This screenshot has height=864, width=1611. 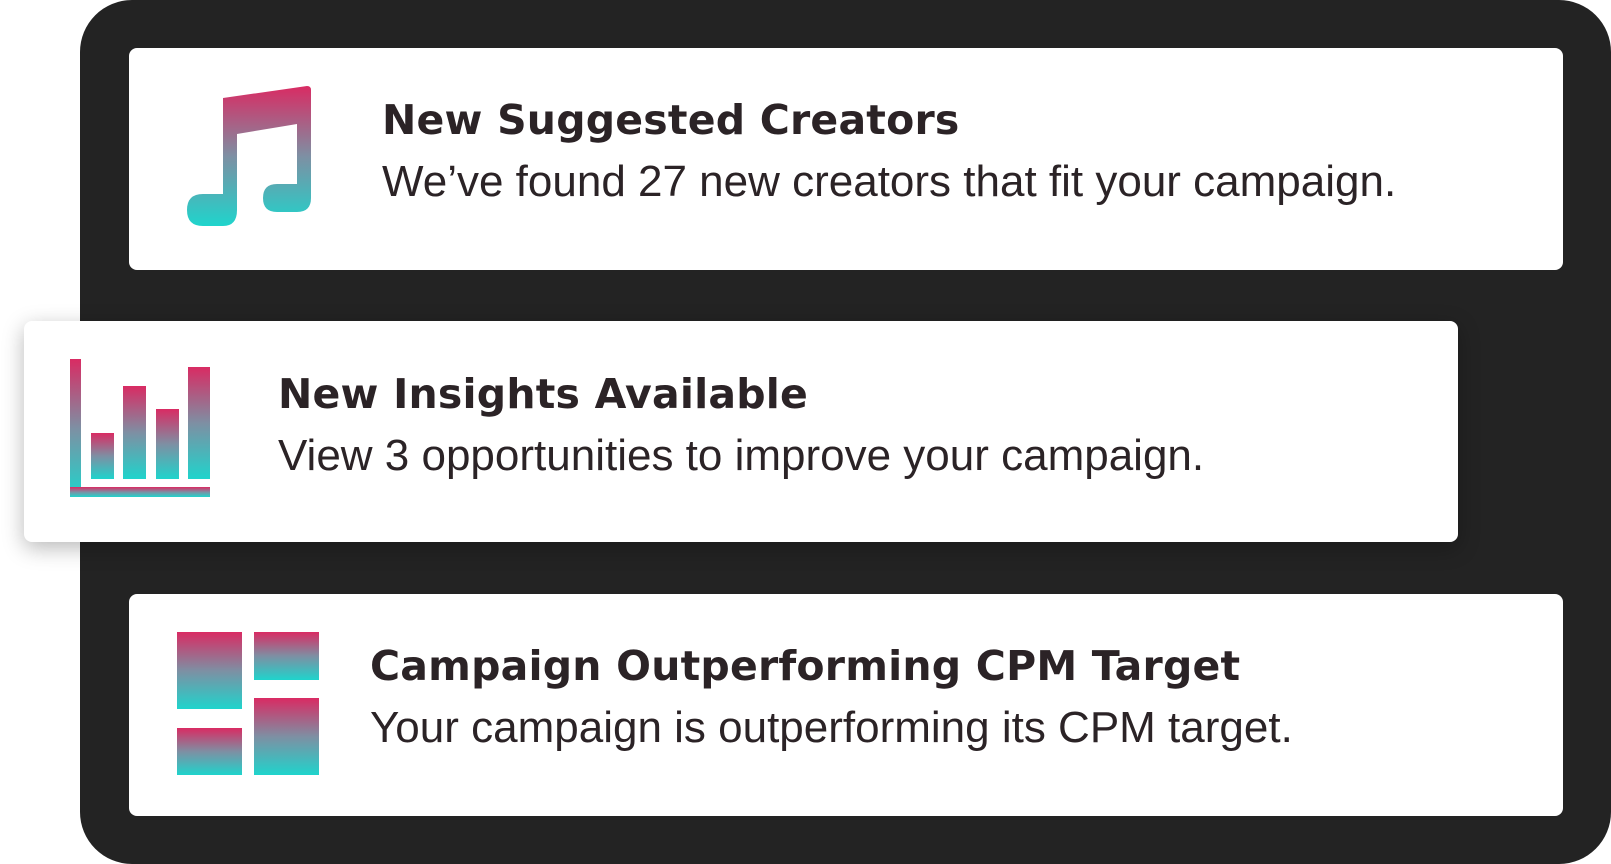 I want to click on dashboard-grid-icon, so click(x=248, y=703).